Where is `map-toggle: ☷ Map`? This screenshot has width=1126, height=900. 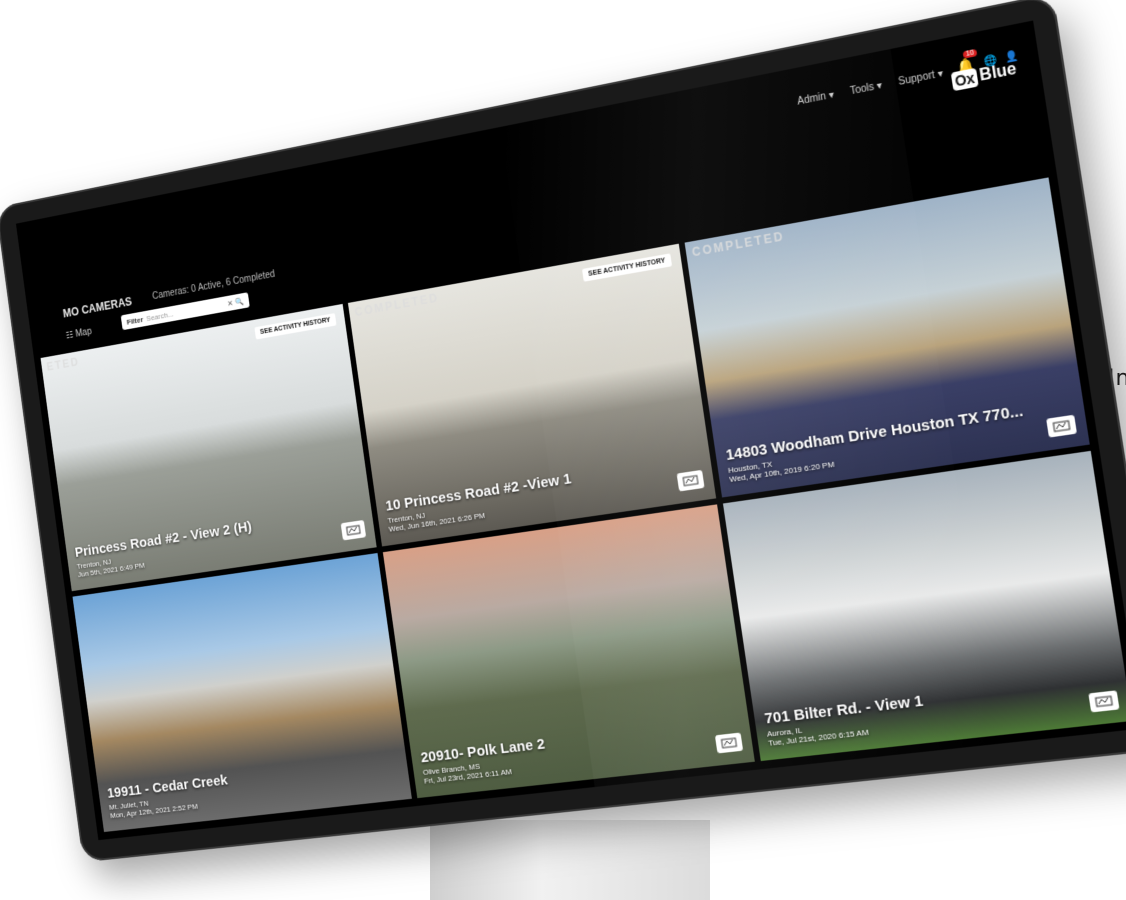 map-toggle: ☷ Map is located at coordinates (78, 334).